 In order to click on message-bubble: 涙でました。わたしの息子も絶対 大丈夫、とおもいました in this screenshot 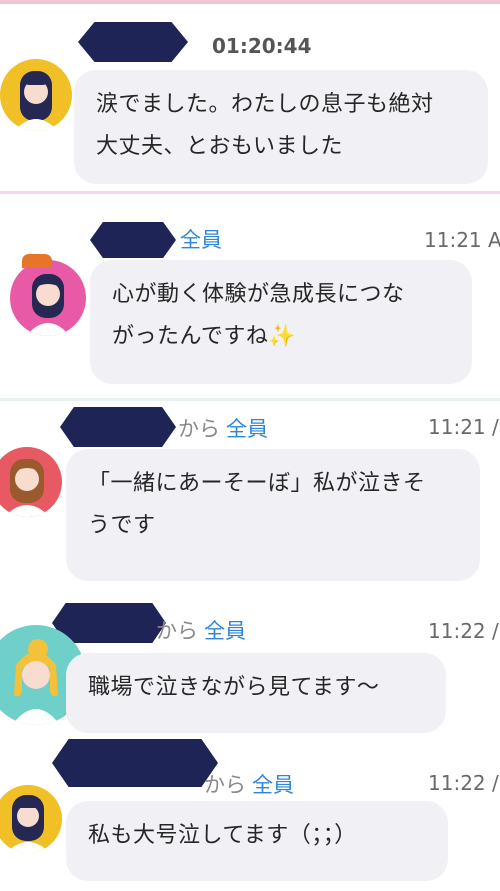, I will do `click(281, 127)`.